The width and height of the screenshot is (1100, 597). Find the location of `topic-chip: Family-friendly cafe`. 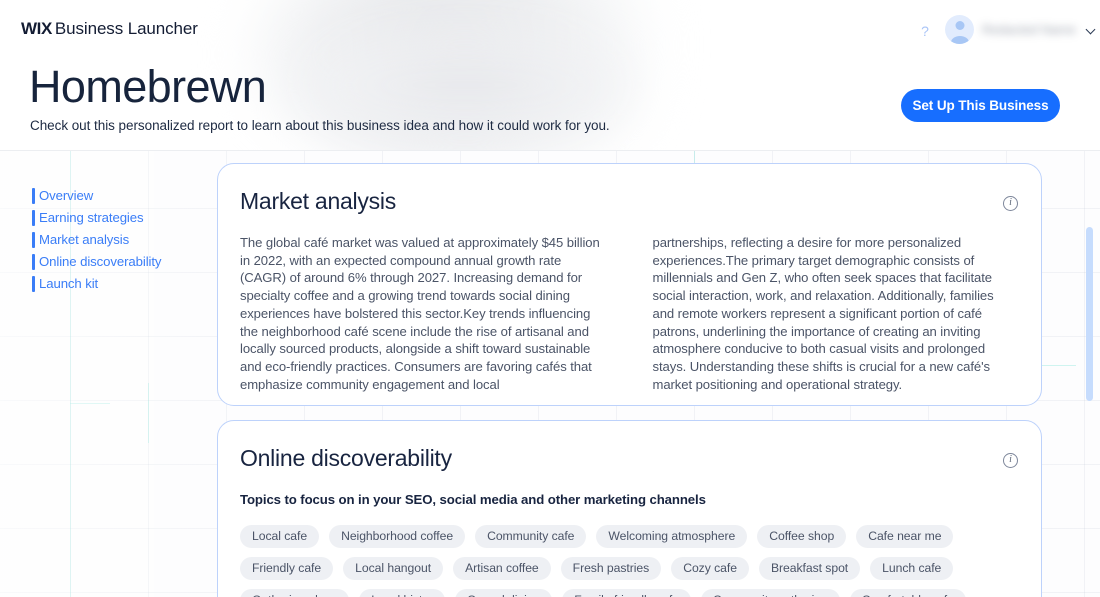

topic-chip: Family-friendly cafe is located at coordinates (626, 593).